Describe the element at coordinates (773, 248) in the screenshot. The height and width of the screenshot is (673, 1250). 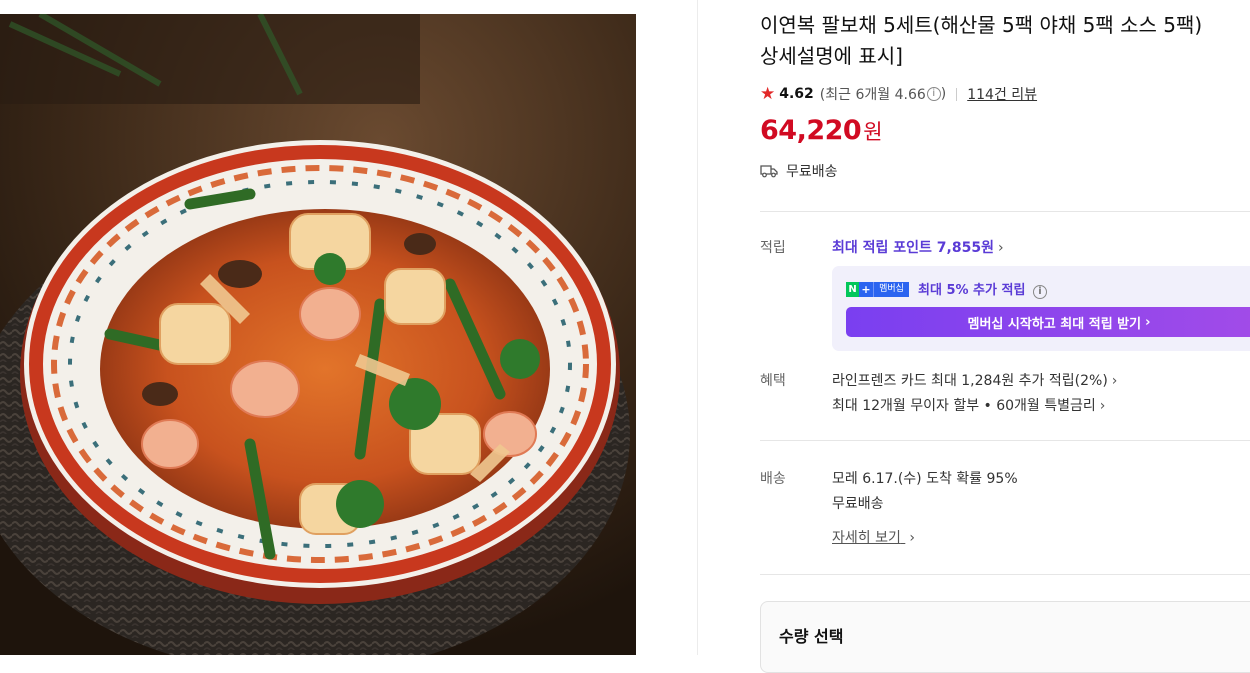
I see `points-label: 적립` at that location.